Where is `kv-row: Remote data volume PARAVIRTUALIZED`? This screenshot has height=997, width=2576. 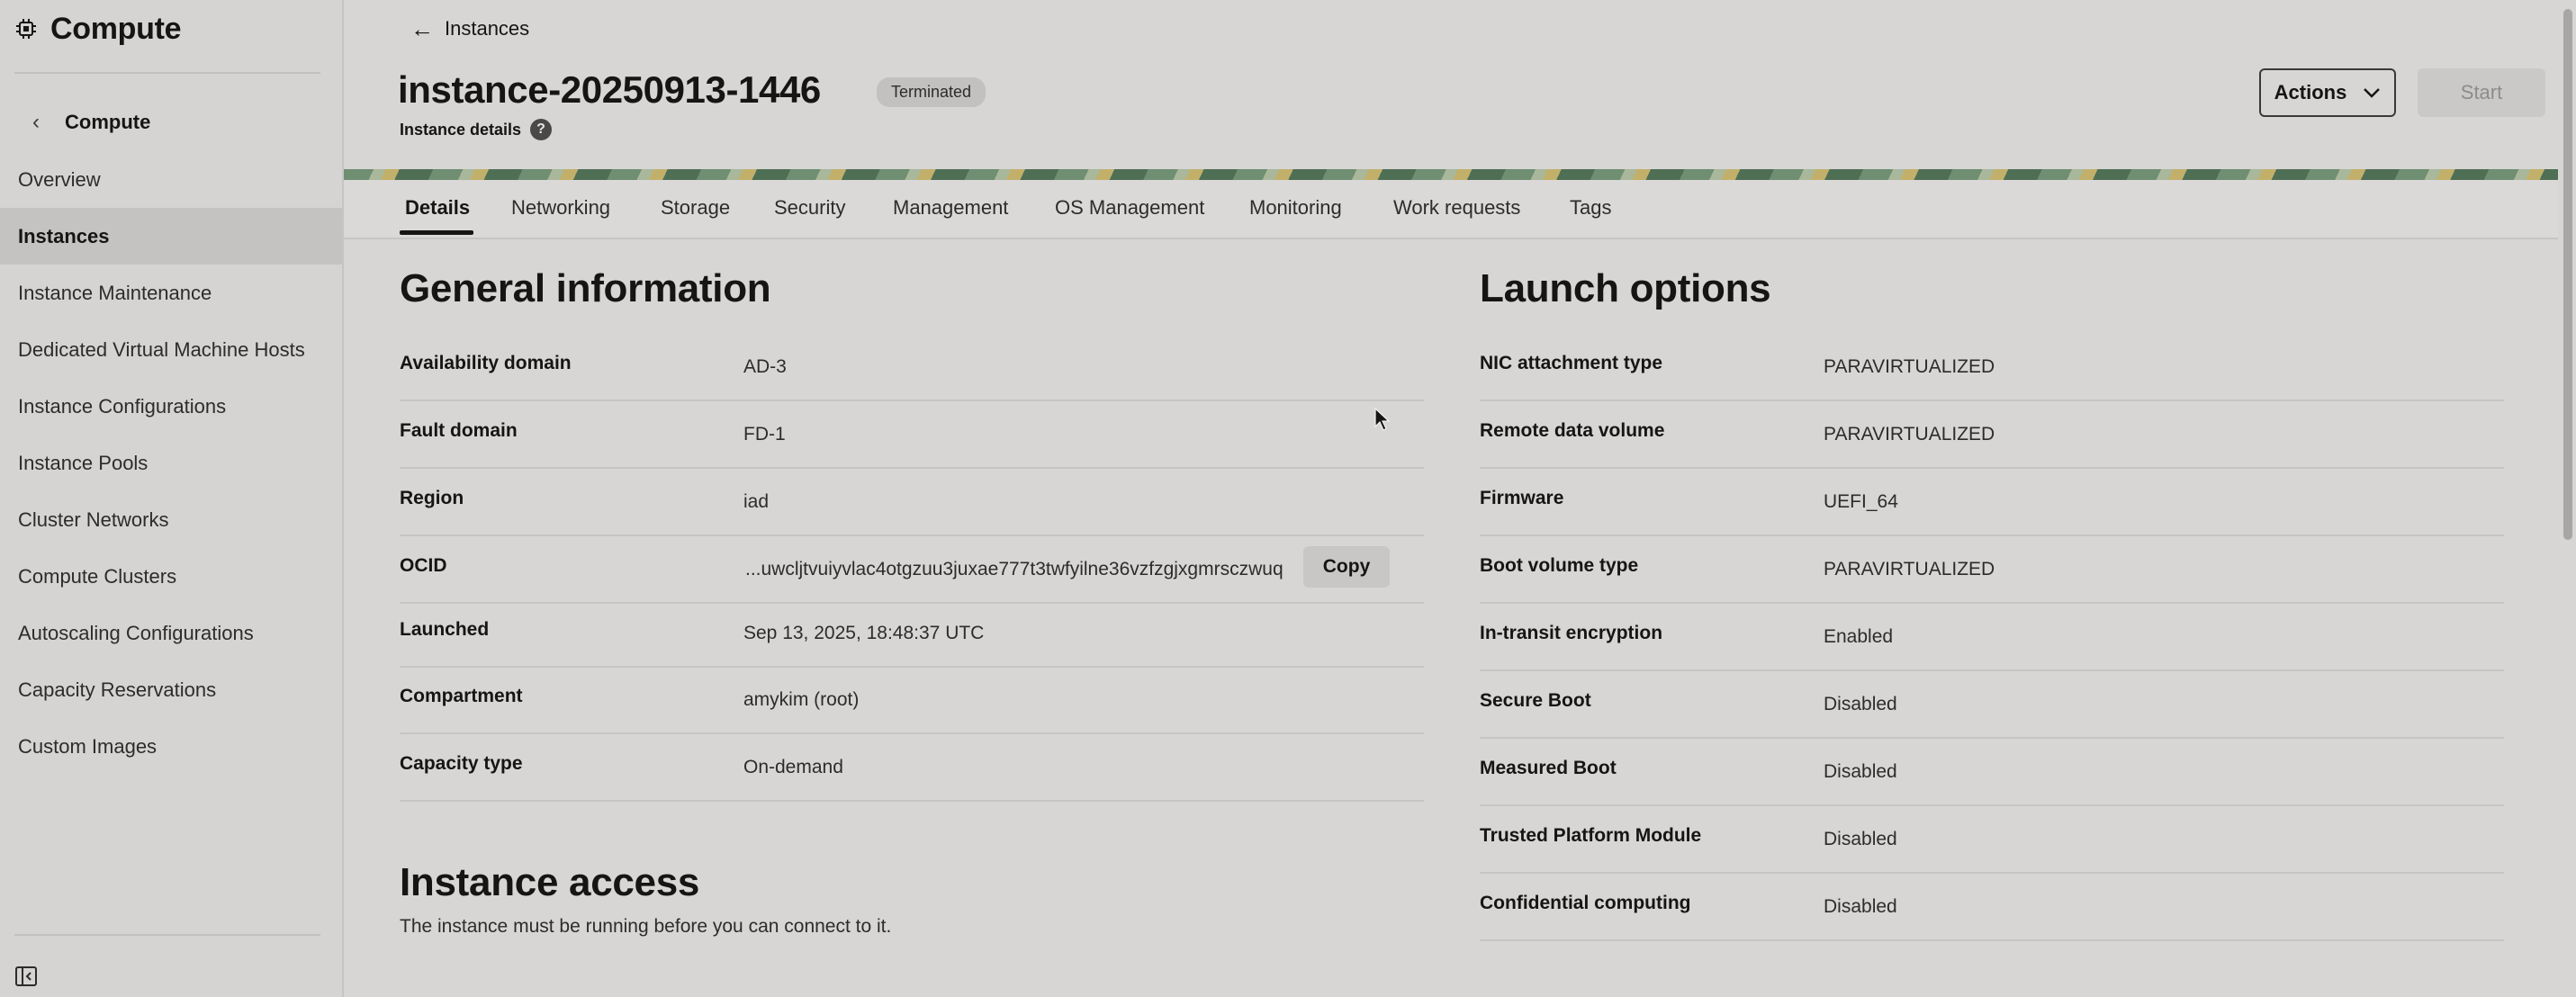
kv-row: Remote data volume PARAVIRTUALIZED is located at coordinates (1992, 434).